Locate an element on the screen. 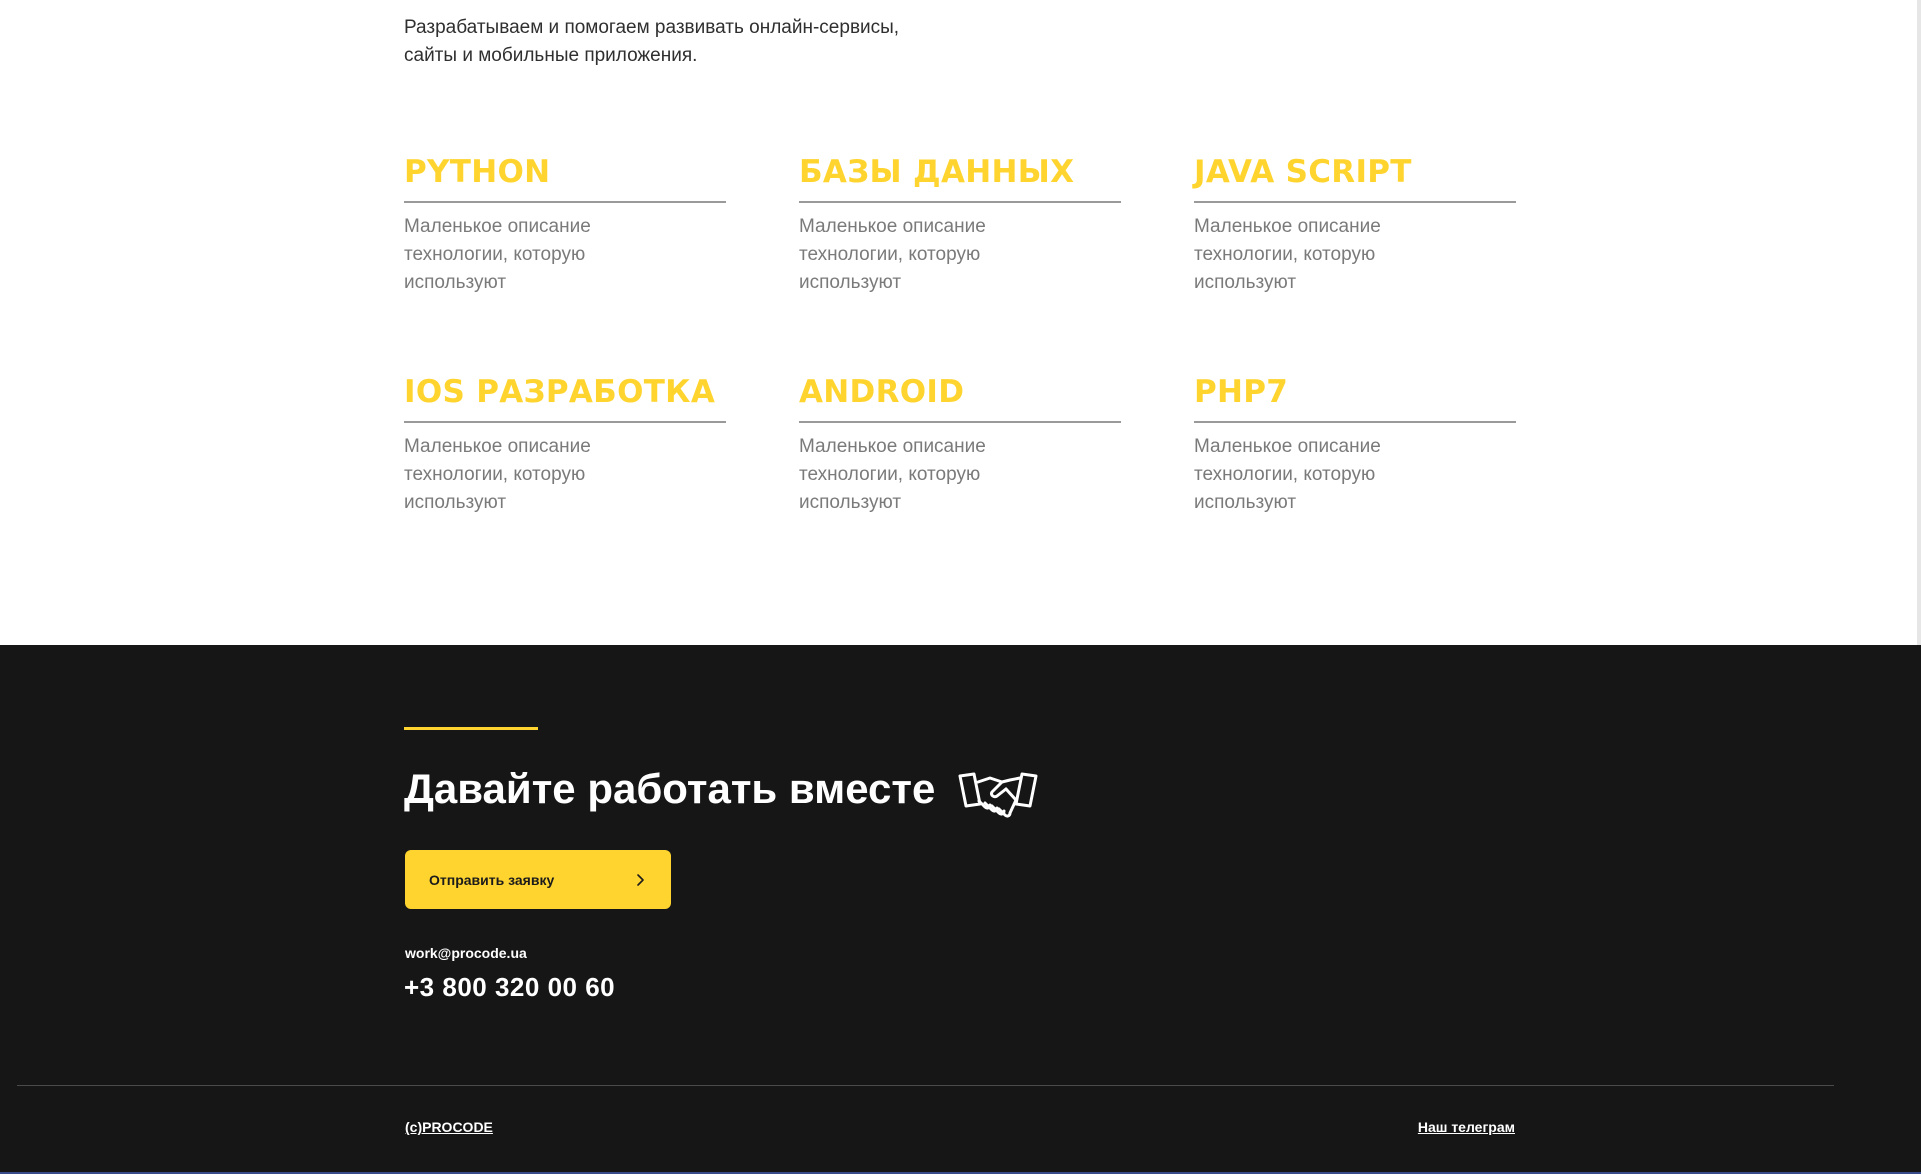 This screenshot has width=1921, height=1174. technology-title: БАЗЫ ДАННЫХ is located at coordinates (937, 172).